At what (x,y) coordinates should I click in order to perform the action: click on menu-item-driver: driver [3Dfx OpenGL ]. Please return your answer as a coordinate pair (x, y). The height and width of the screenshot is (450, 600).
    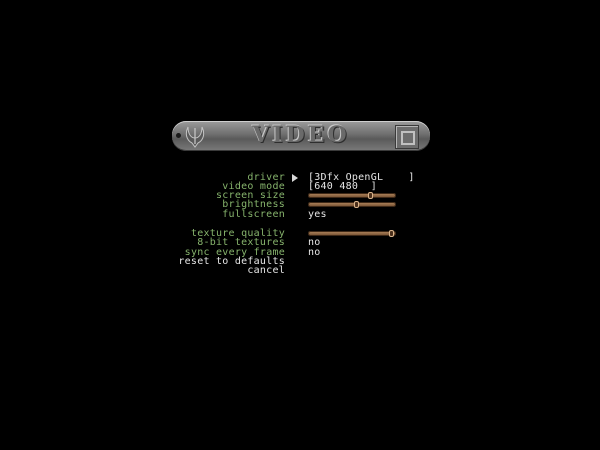
    Looking at the image, I should click on (300, 177).